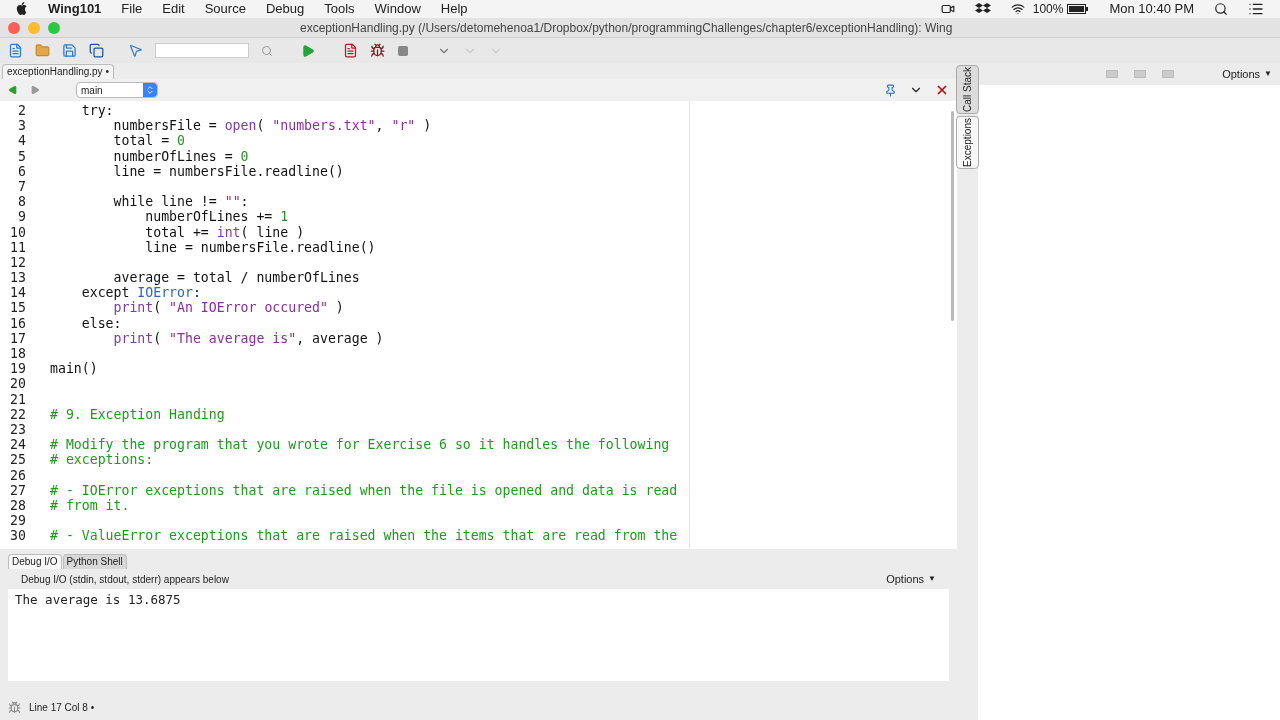  Describe the element at coordinates (202, 50) in the screenshot. I see `toolbar-search-field` at that location.